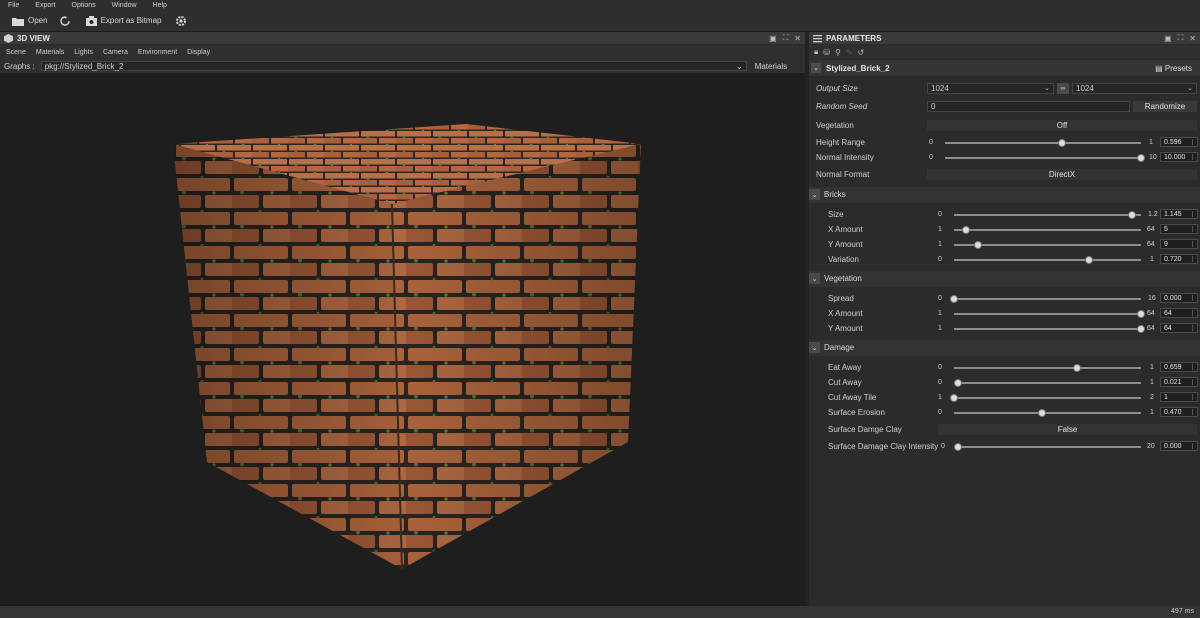 The width and height of the screenshot is (1200, 618). I want to click on random-seed-value: 0, so click(933, 106).